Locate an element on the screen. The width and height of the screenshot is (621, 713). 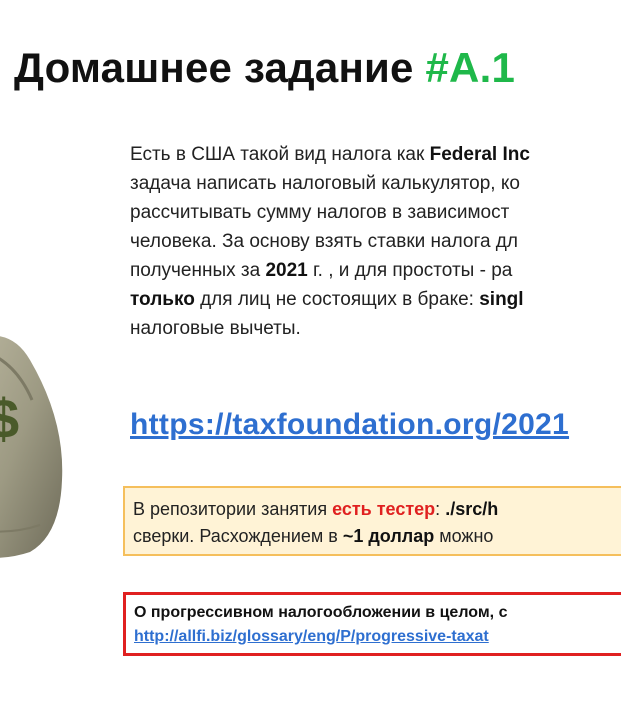
dollar-symbol: $ is located at coordinates (9, 418).